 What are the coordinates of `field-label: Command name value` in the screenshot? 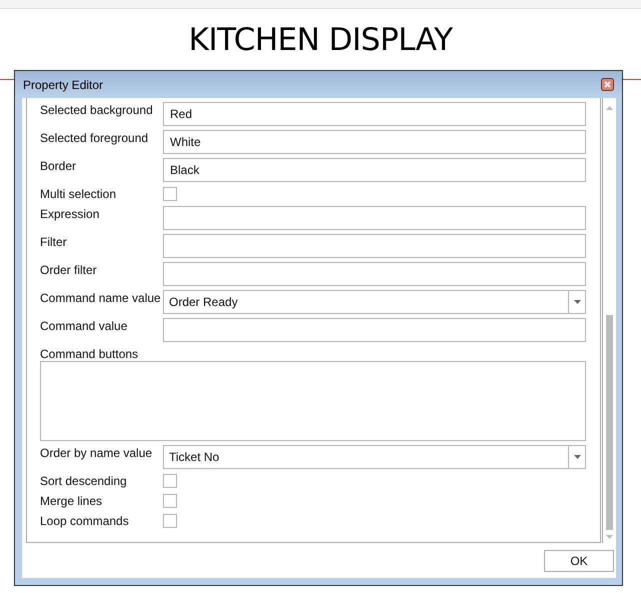 It's located at (101, 298).